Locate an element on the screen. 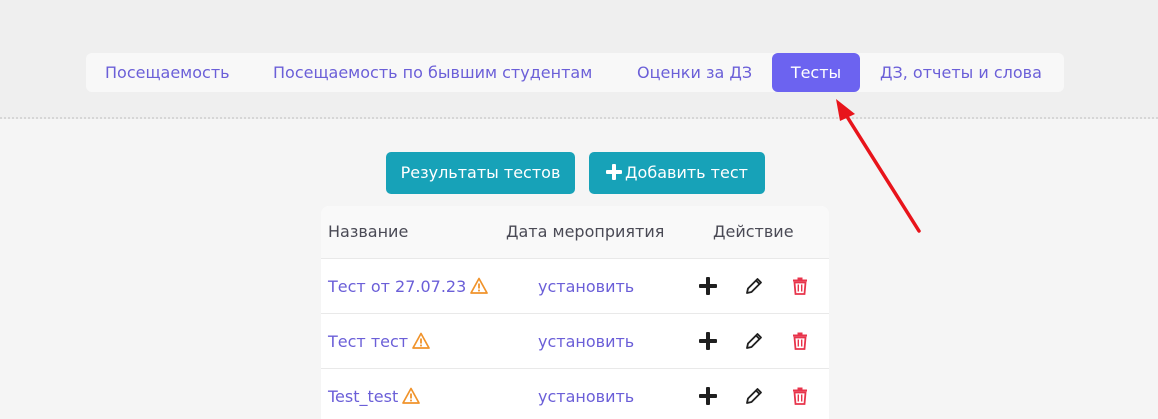 This screenshot has height=419, width=1158. add-test-label: Добавить тест is located at coordinates (686, 172).